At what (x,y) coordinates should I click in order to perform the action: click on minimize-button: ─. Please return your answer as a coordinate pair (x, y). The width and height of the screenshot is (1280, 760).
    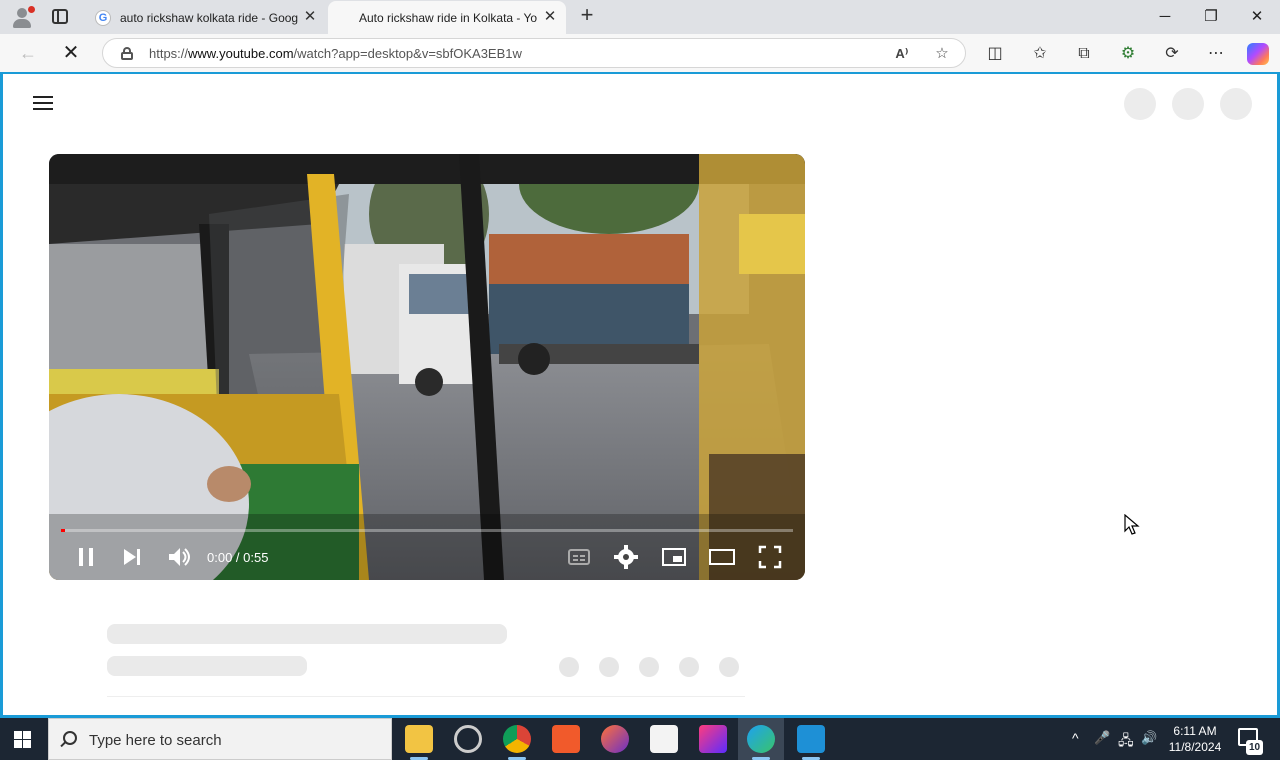
    Looking at the image, I should click on (1165, 17).